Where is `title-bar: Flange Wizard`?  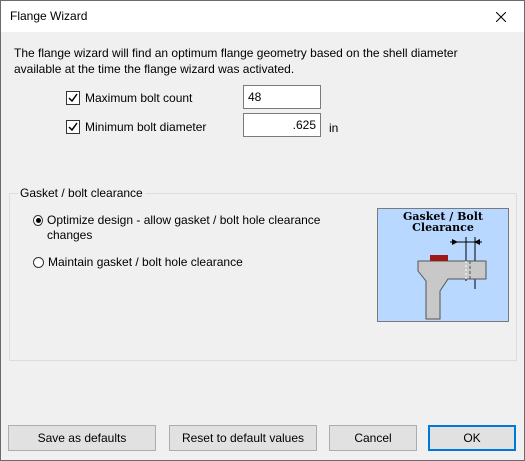 title-bar: Flange Wizard is located at coordinates (262, 16).